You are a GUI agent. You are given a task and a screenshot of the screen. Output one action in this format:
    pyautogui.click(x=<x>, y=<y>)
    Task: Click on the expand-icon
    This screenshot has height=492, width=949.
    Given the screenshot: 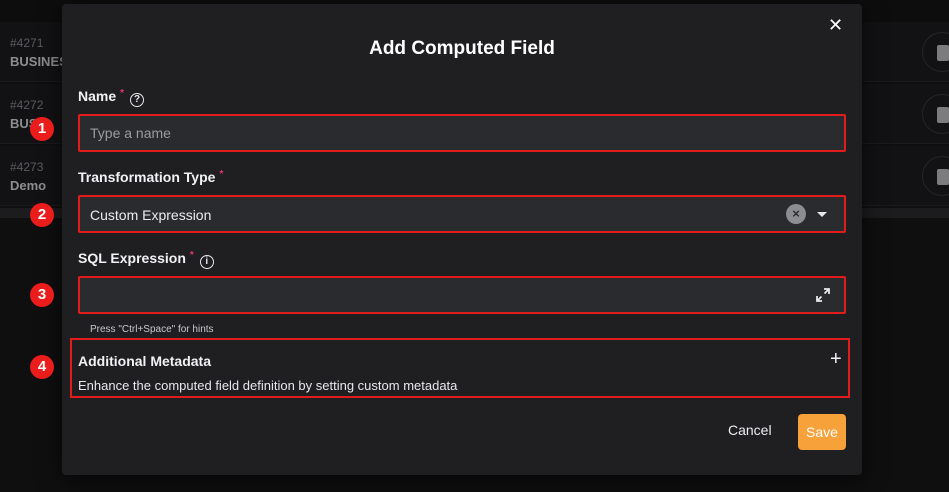 What is the action you would take?
    pyautogui.click(x=823, y=295)
    